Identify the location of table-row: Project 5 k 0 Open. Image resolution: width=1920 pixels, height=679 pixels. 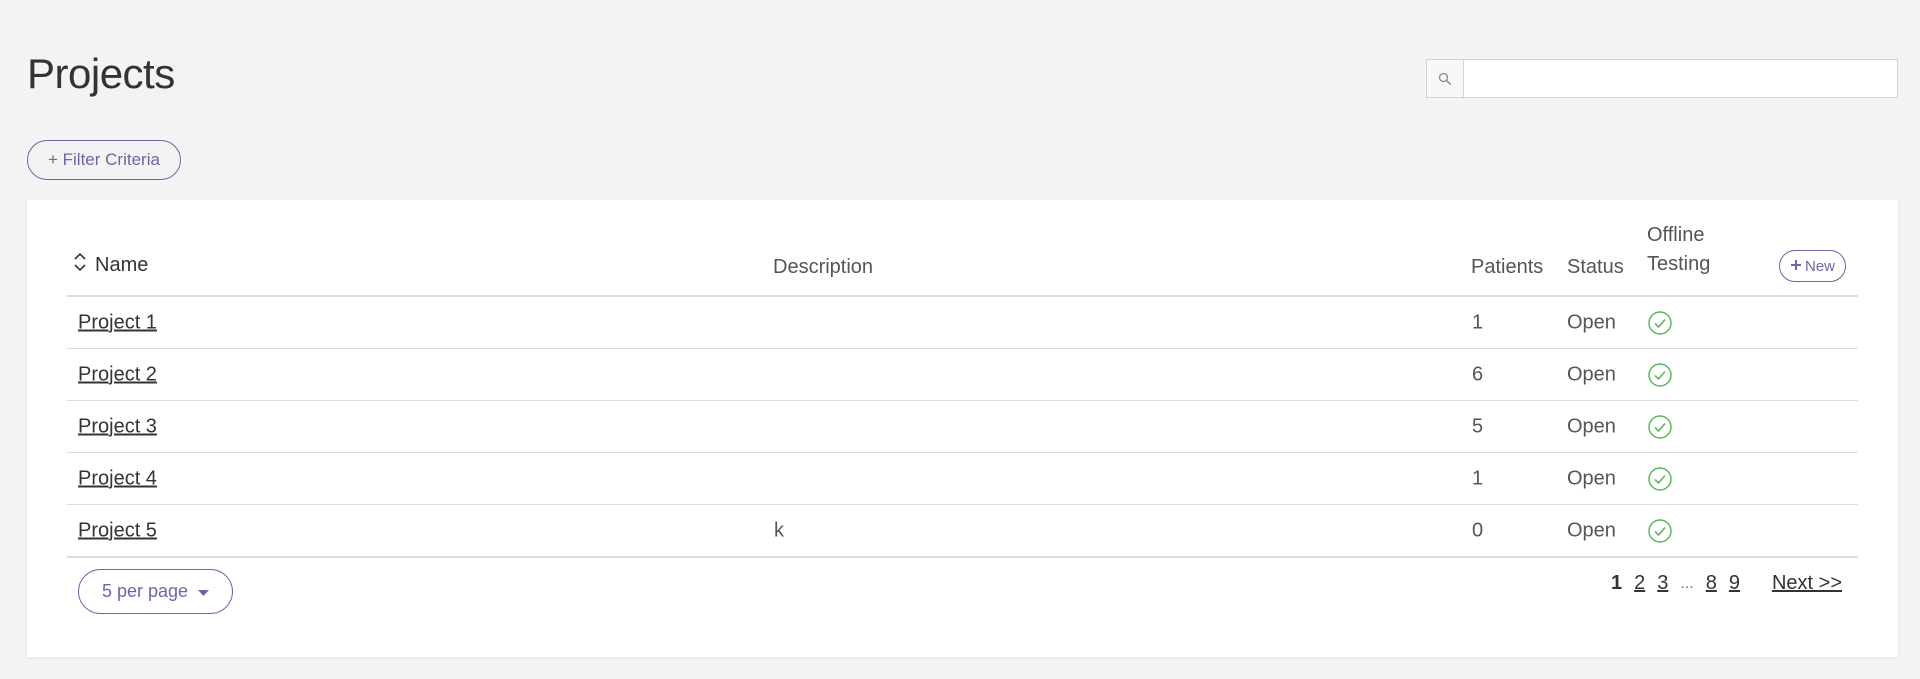
(962, 531).